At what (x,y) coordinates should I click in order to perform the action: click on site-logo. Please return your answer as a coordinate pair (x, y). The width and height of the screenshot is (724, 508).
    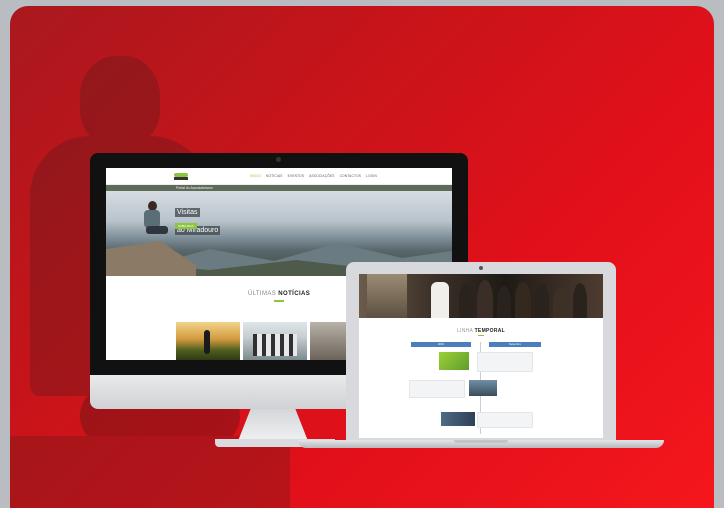
    Looking at the image, I should click on (181, 176).